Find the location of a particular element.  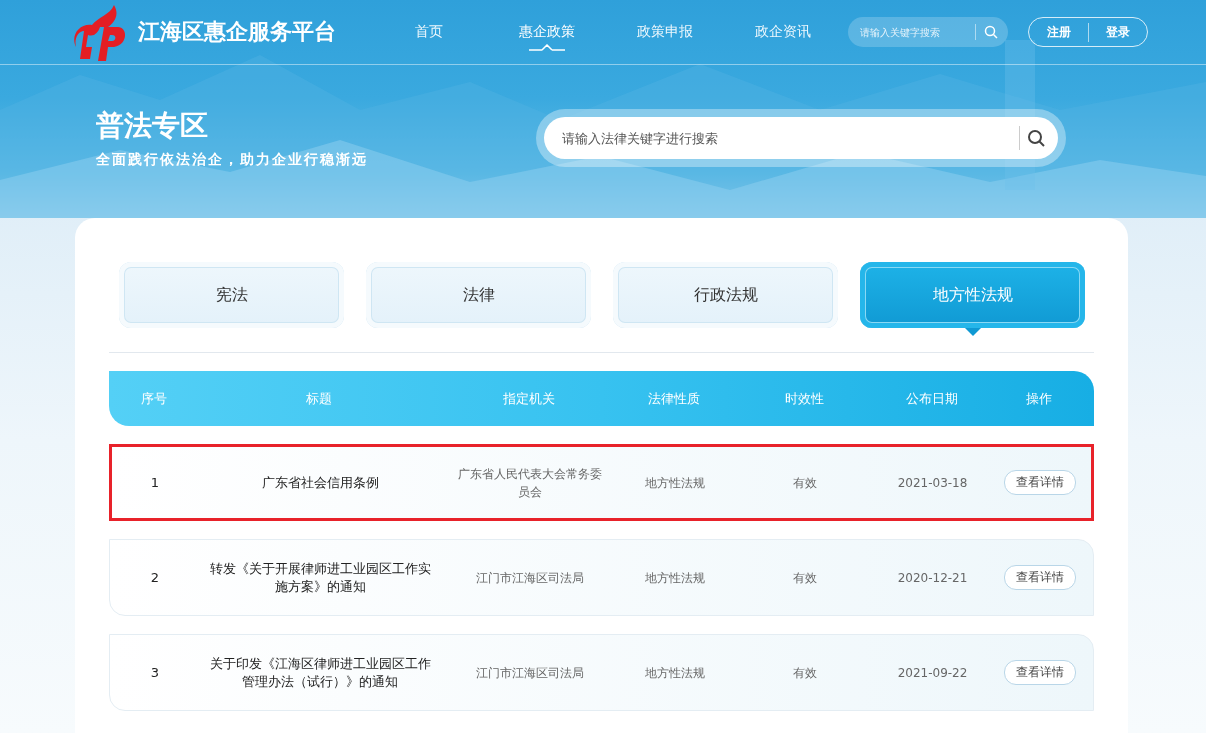

table-cell-text: 3 is located at coordinates (155, 672).